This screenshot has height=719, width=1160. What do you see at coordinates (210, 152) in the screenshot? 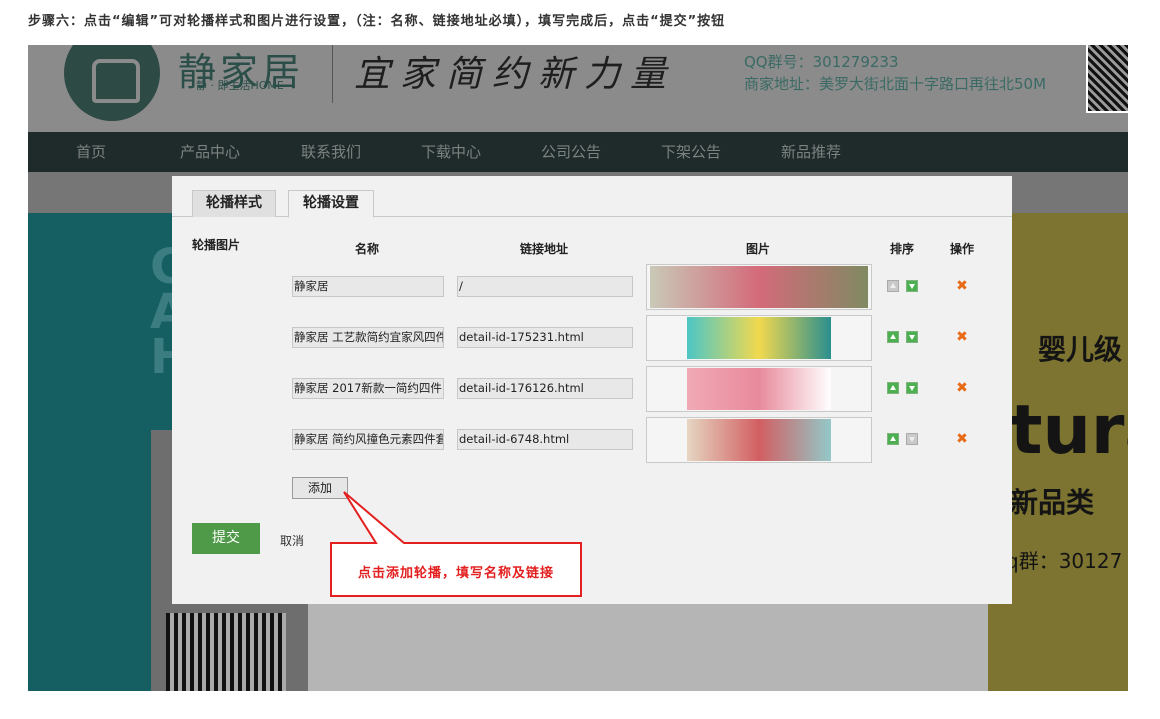
I see `nav-item-products: 产品中心` at bounding box center [210, 152].